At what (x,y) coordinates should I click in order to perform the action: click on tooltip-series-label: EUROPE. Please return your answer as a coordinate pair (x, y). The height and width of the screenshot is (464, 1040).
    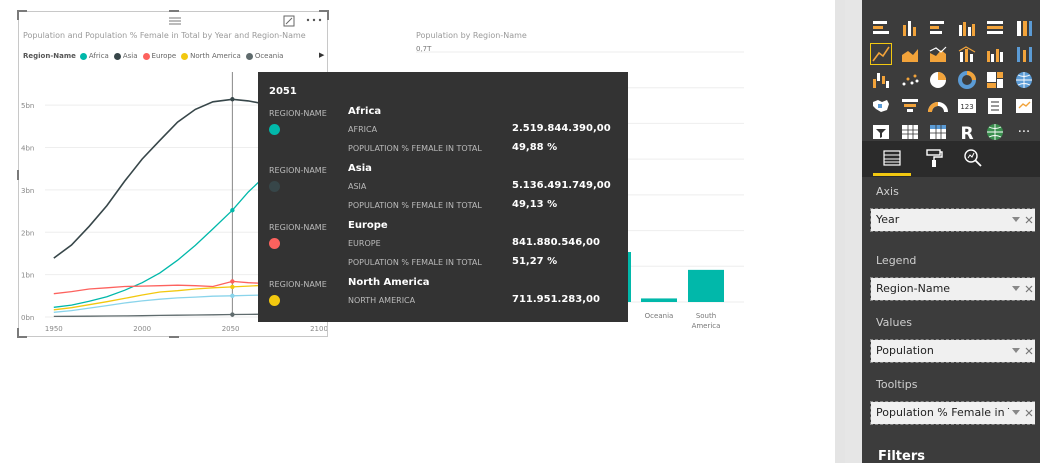
    Looking at the image, I should click on (364, 243).